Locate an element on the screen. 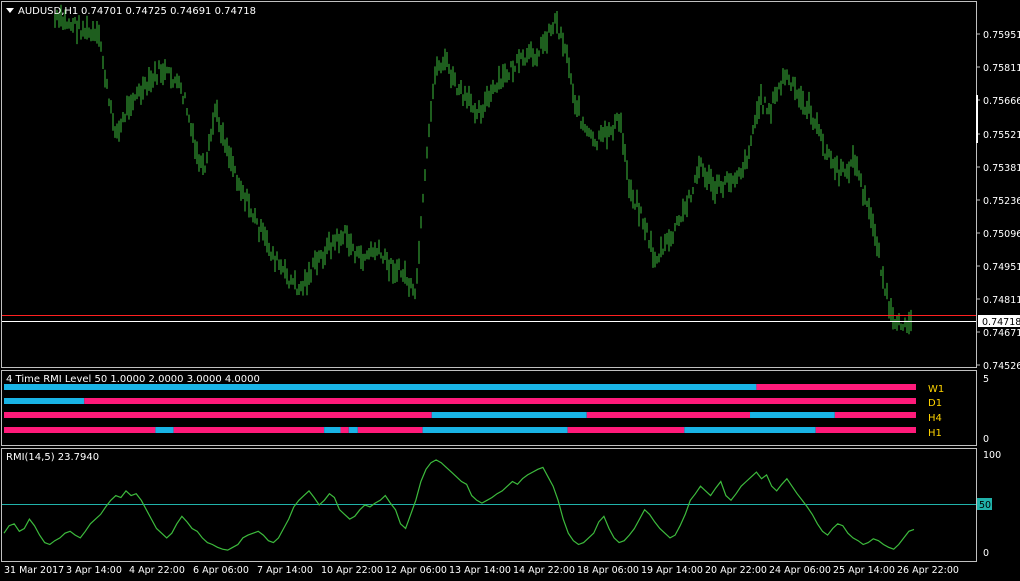  price-tick: 0.75521 is located at coordinates (1001, 135).